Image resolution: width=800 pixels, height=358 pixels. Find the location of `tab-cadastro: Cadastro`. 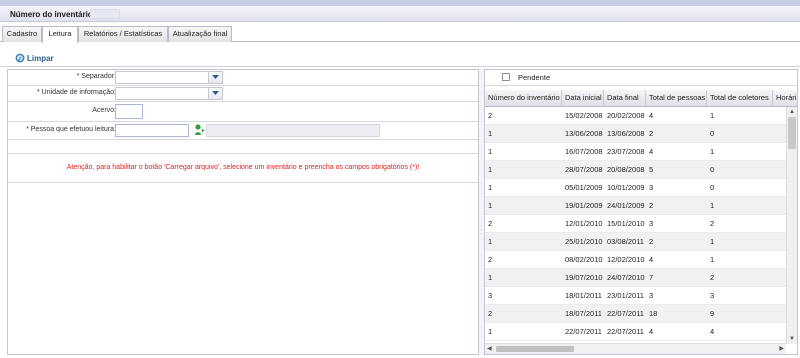

tab-cadastro: Cadastro is located at coordinates (22, 34).